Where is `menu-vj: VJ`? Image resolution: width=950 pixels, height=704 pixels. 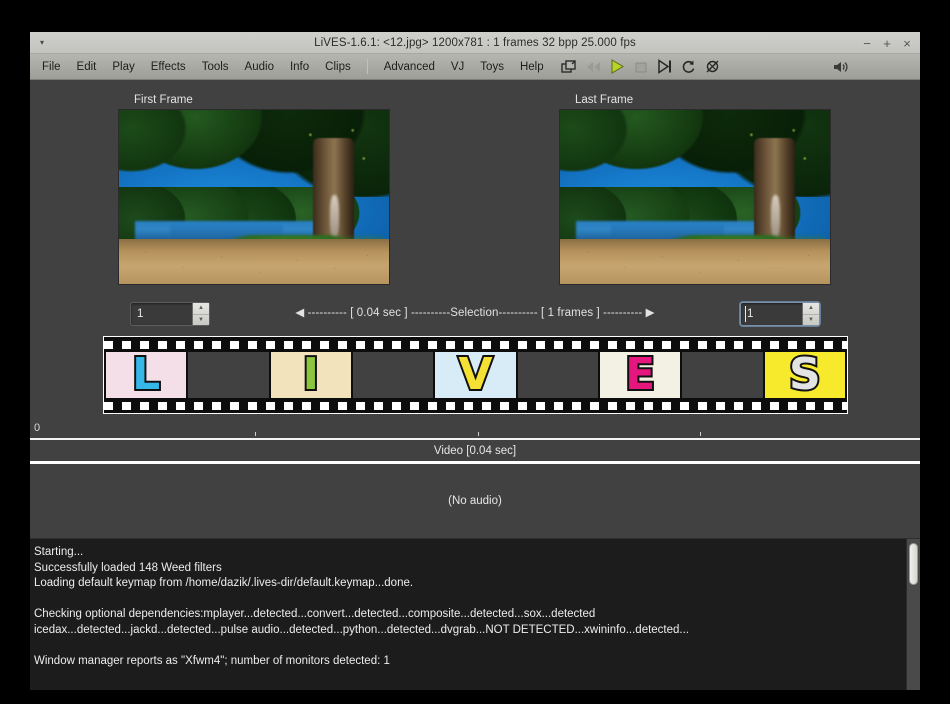
menu-vj: VJ is located at coordinates (457, 67).